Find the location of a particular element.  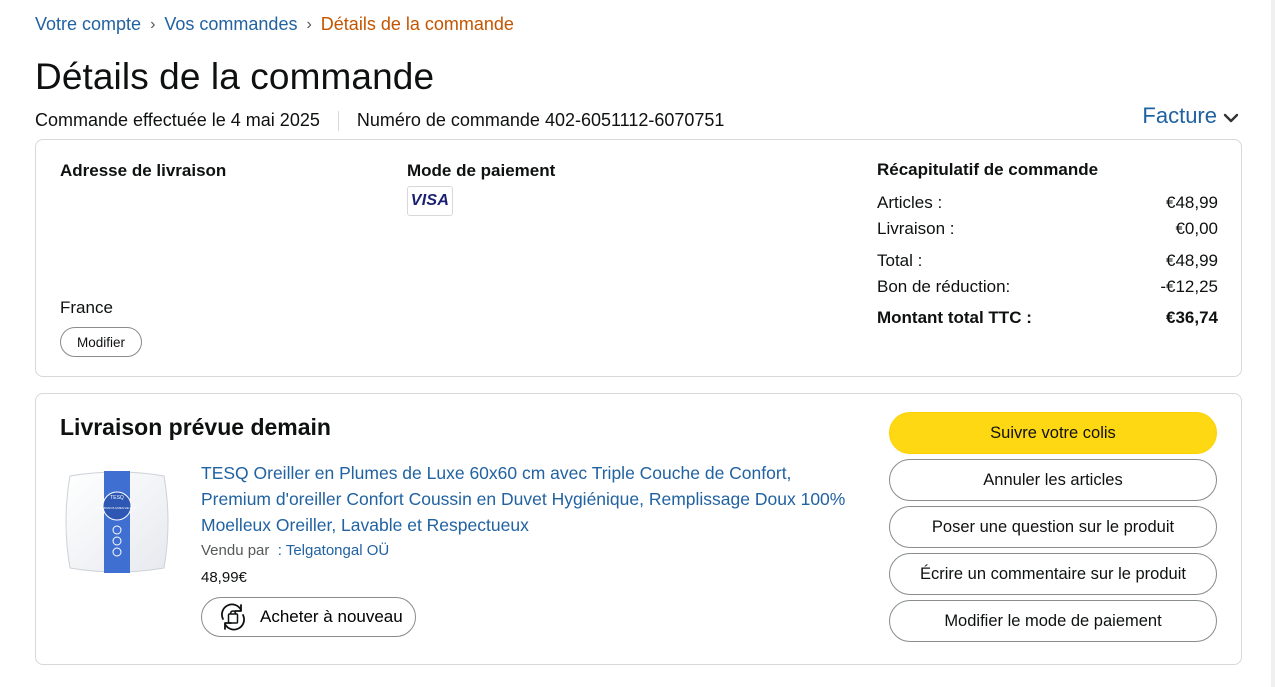

buy-again-label: Acheter à nouveau is located at coordinates (331, 616).